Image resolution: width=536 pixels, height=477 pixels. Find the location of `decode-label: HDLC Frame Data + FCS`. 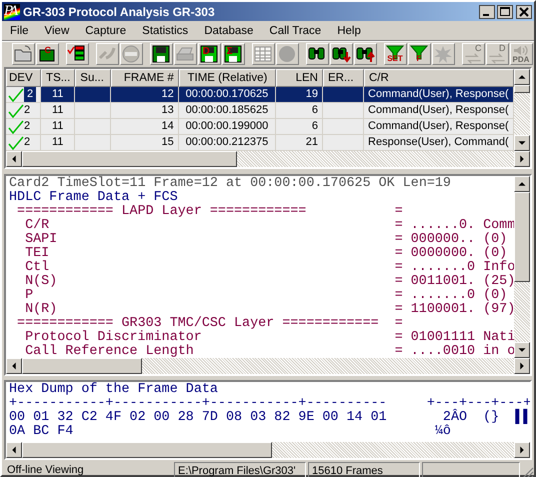

decode-label: HDLC Frame Data + FCS is located at coordinates (93, 198).